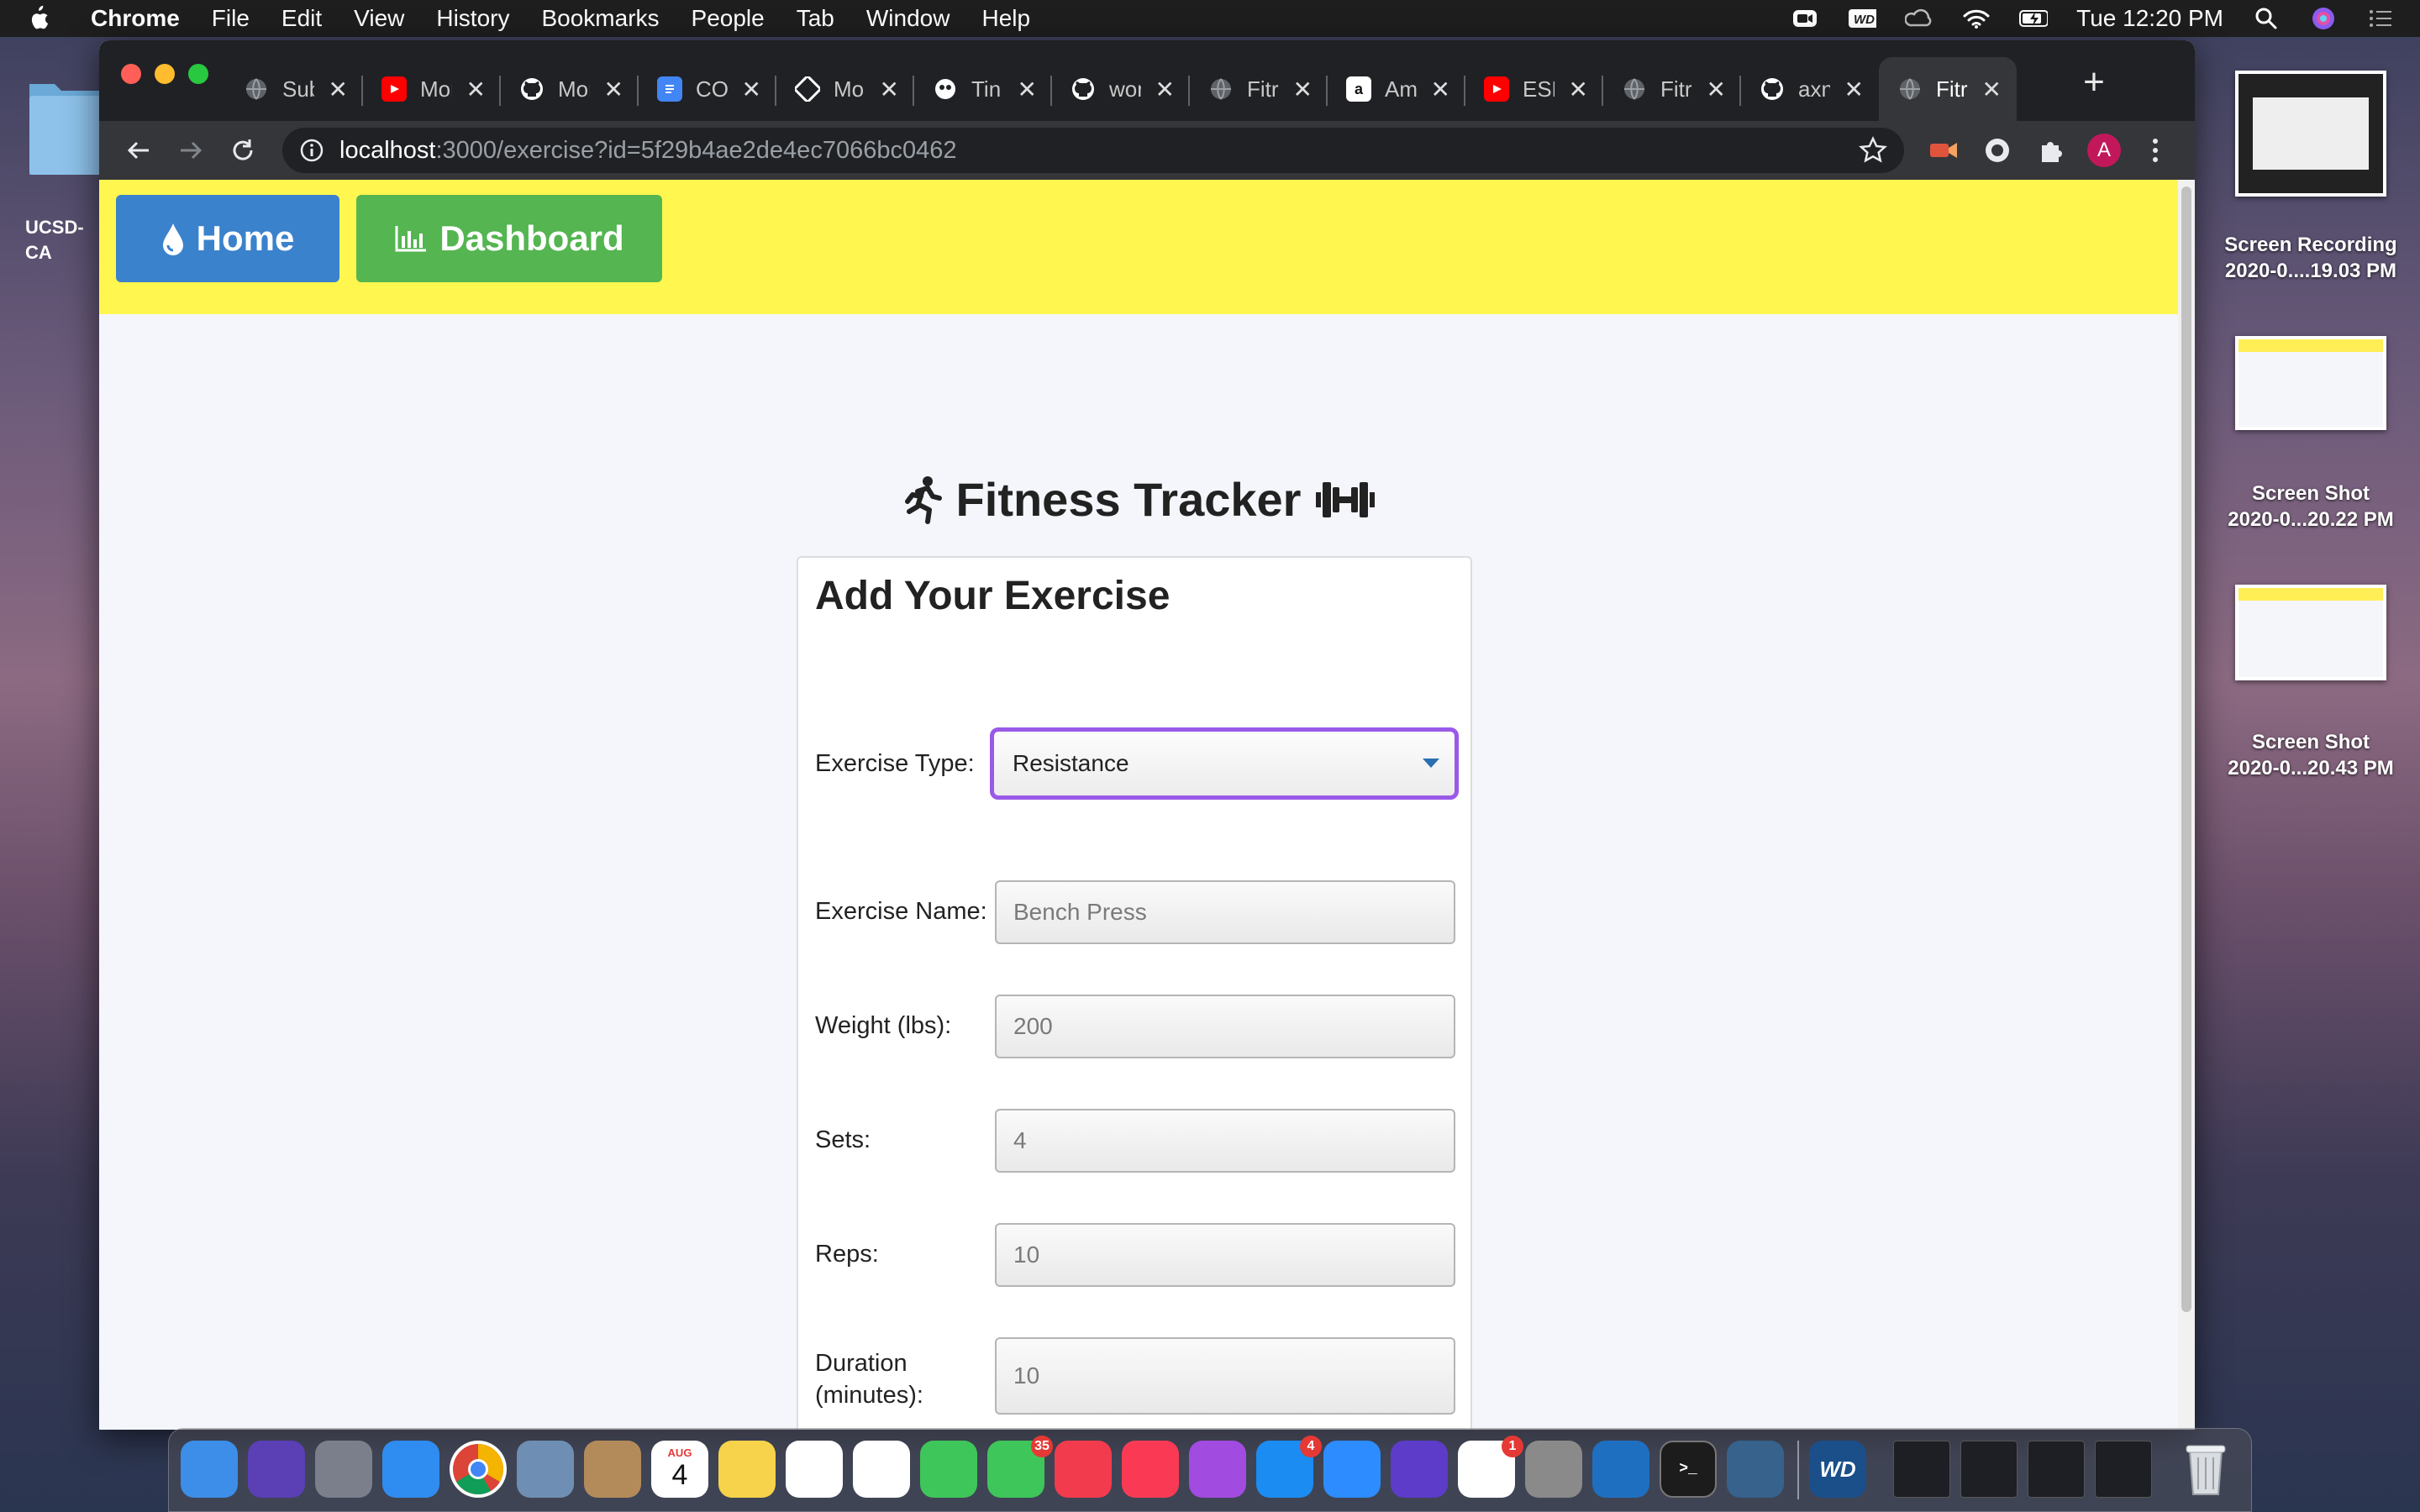  What do you see at coordinates (1977, 18) in the screenshot?
I see `wifi-icon` at bounding box center [1977, 18].